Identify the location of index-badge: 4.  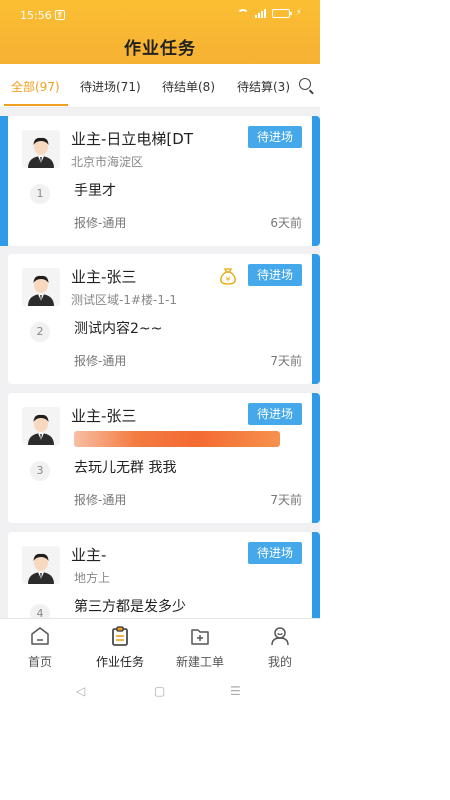
(40, 611).